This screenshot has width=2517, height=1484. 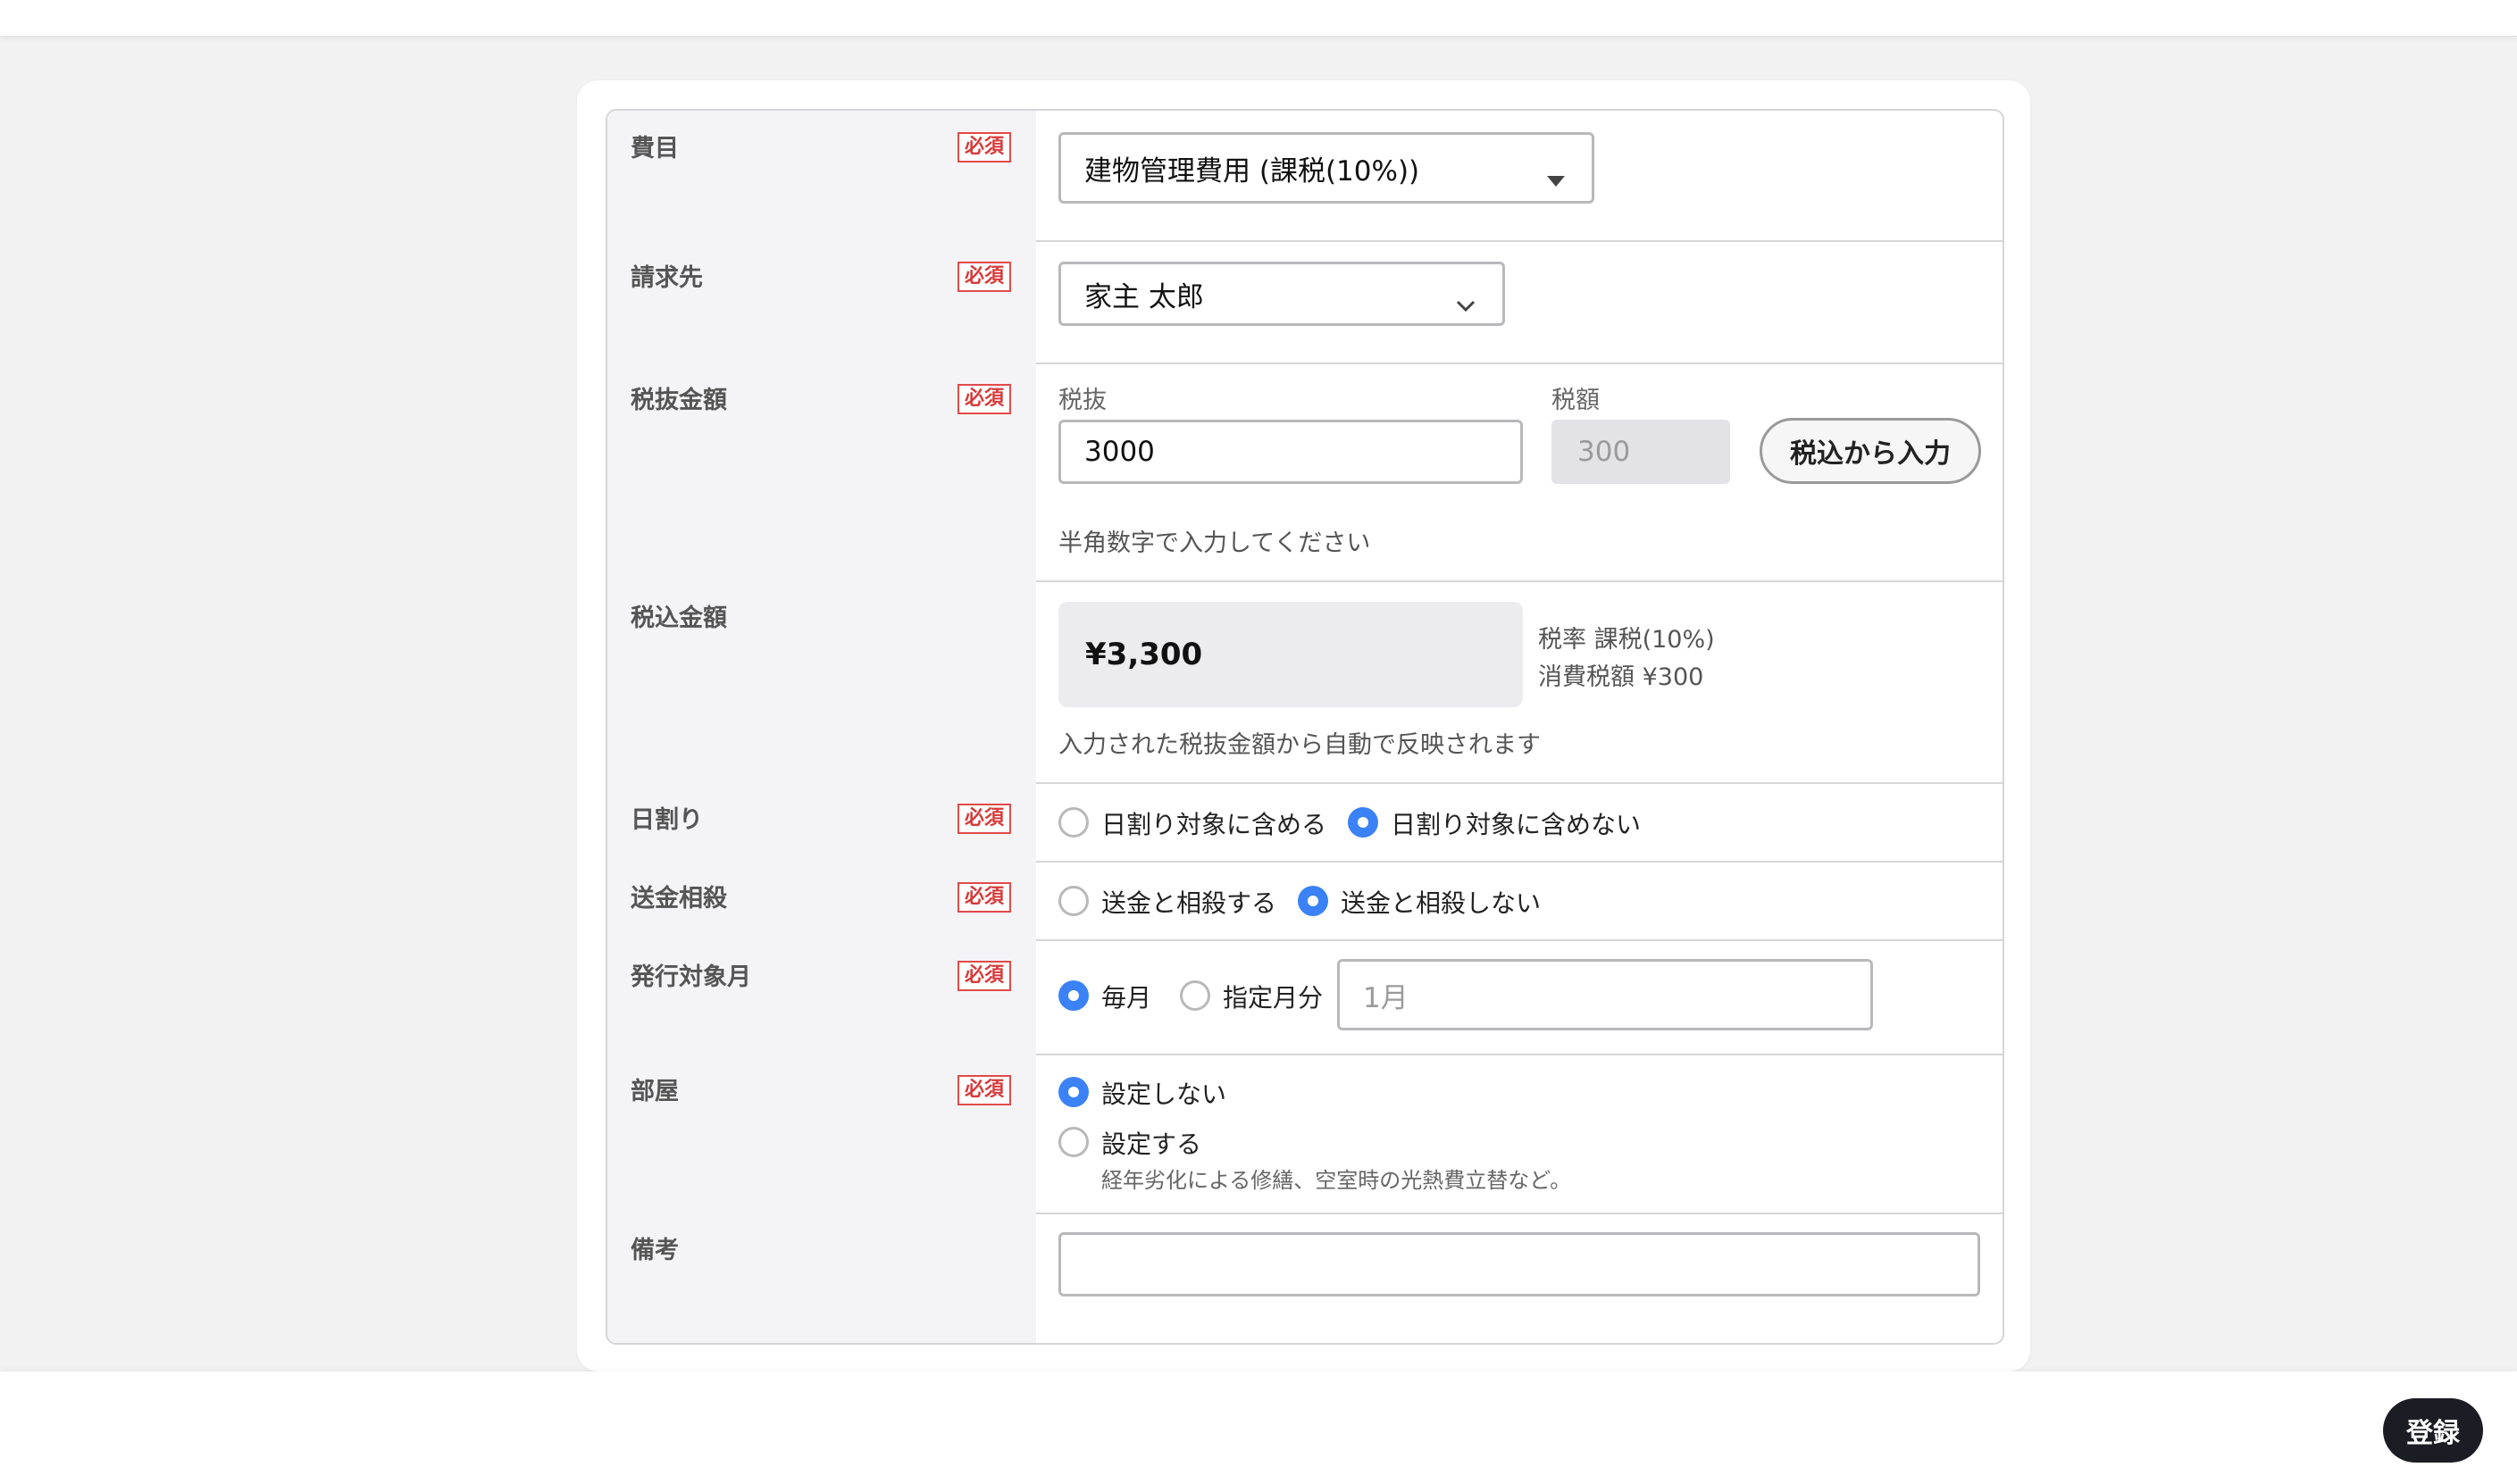 I want to click on field-label-heya: 部屋, so click(x=655, y=1091).